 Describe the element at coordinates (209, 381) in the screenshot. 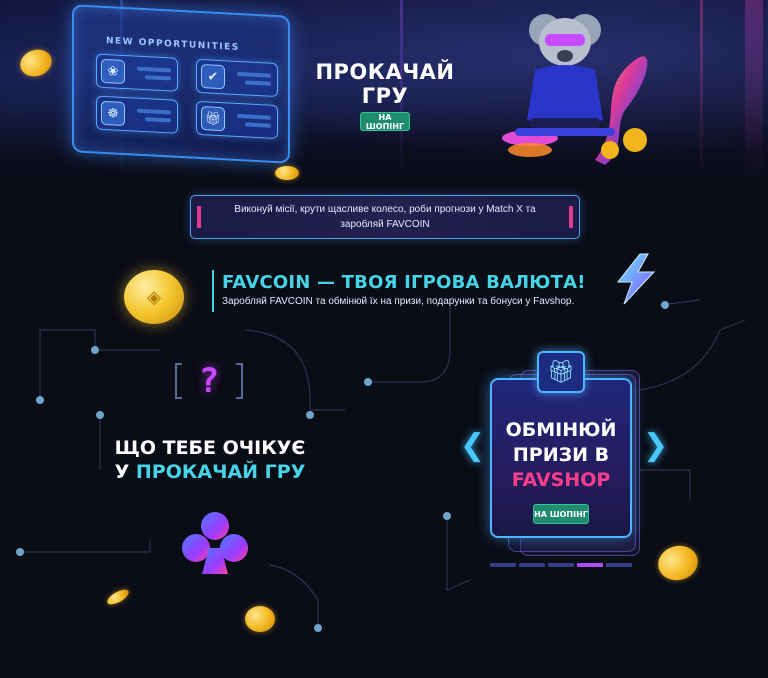

I see `question-mark-icon: ?` at that location.